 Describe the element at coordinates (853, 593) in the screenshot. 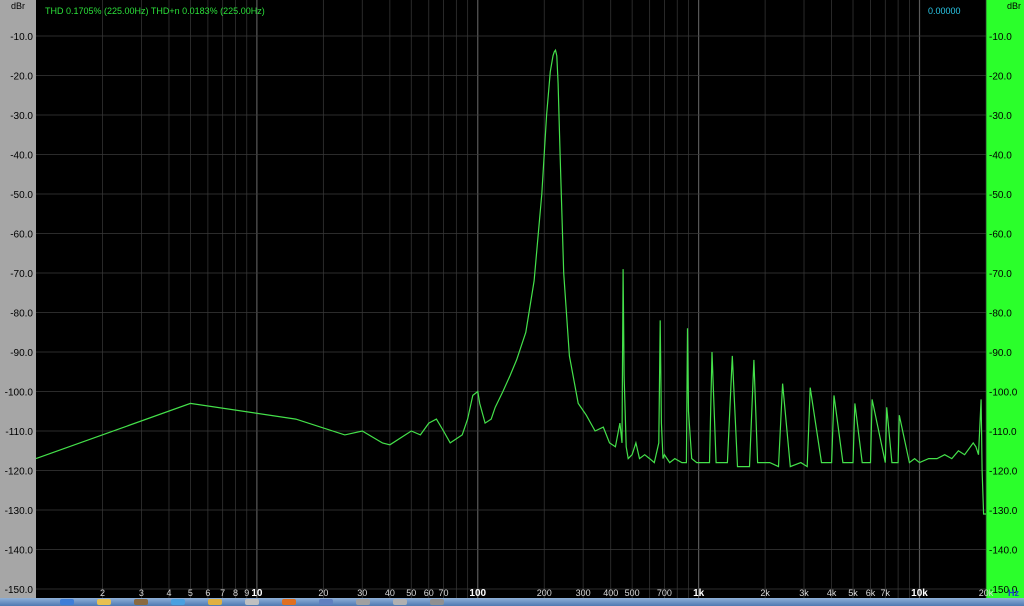

I see `x-tick-label: 5k` at that location.